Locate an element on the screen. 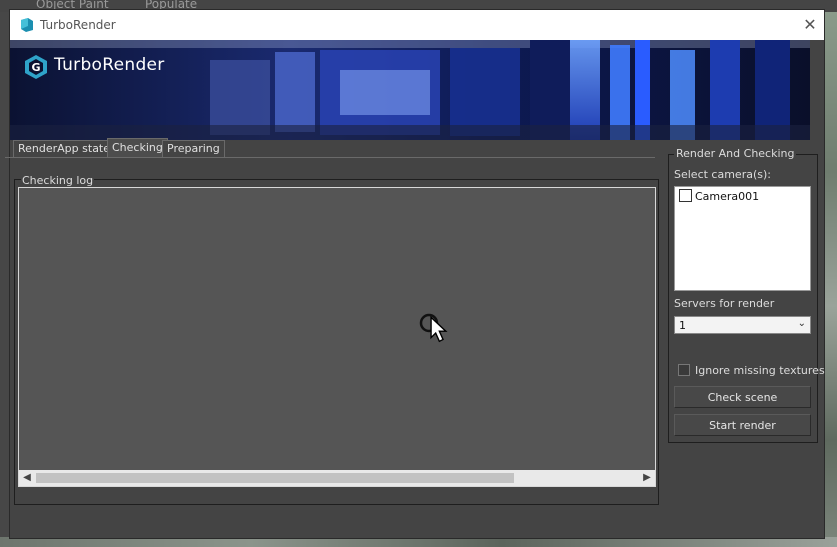  servers-dropdown: 1 ⌄ is located at coordinates (742, 325).